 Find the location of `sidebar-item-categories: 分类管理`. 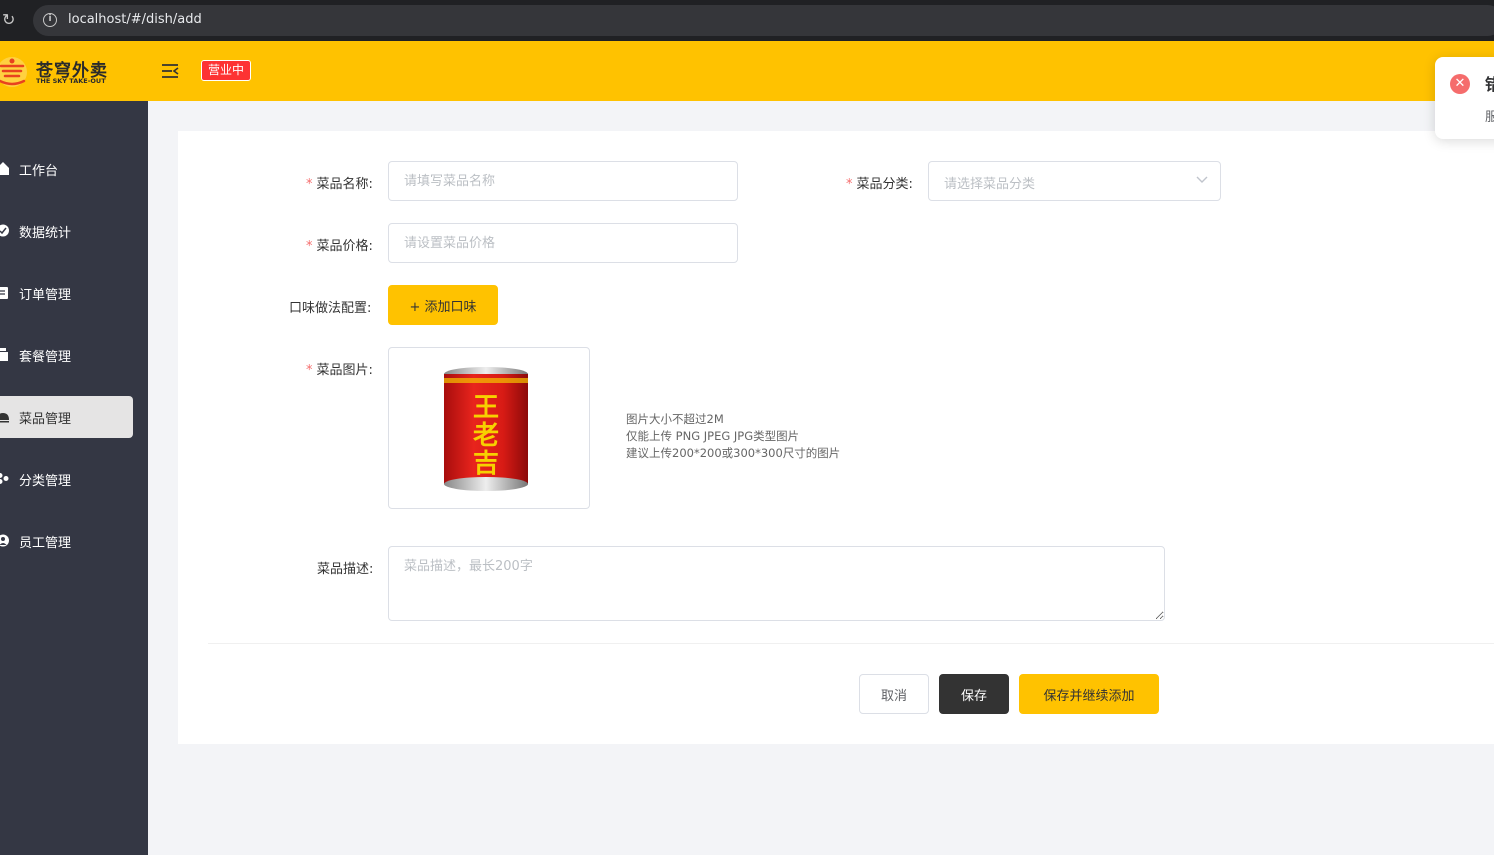

sidebar-item-categories: 分类管理 is located at coordinates (66, 479).